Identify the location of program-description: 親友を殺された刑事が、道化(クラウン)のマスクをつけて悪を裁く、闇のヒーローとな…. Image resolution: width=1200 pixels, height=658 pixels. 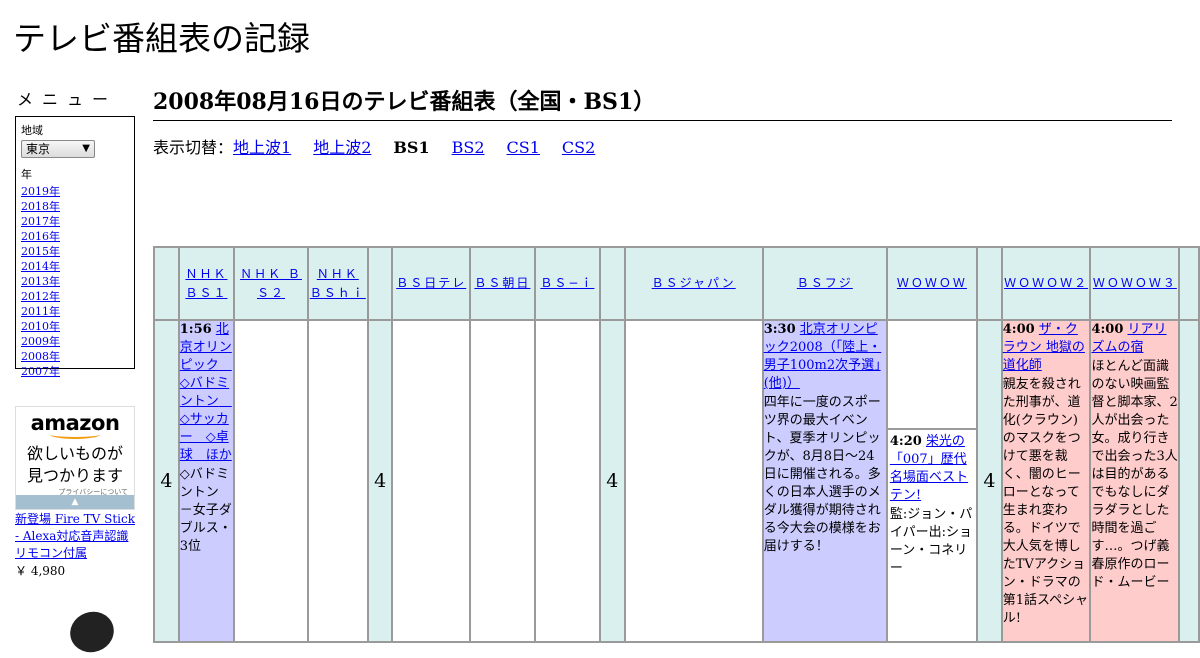
(1045, 501).